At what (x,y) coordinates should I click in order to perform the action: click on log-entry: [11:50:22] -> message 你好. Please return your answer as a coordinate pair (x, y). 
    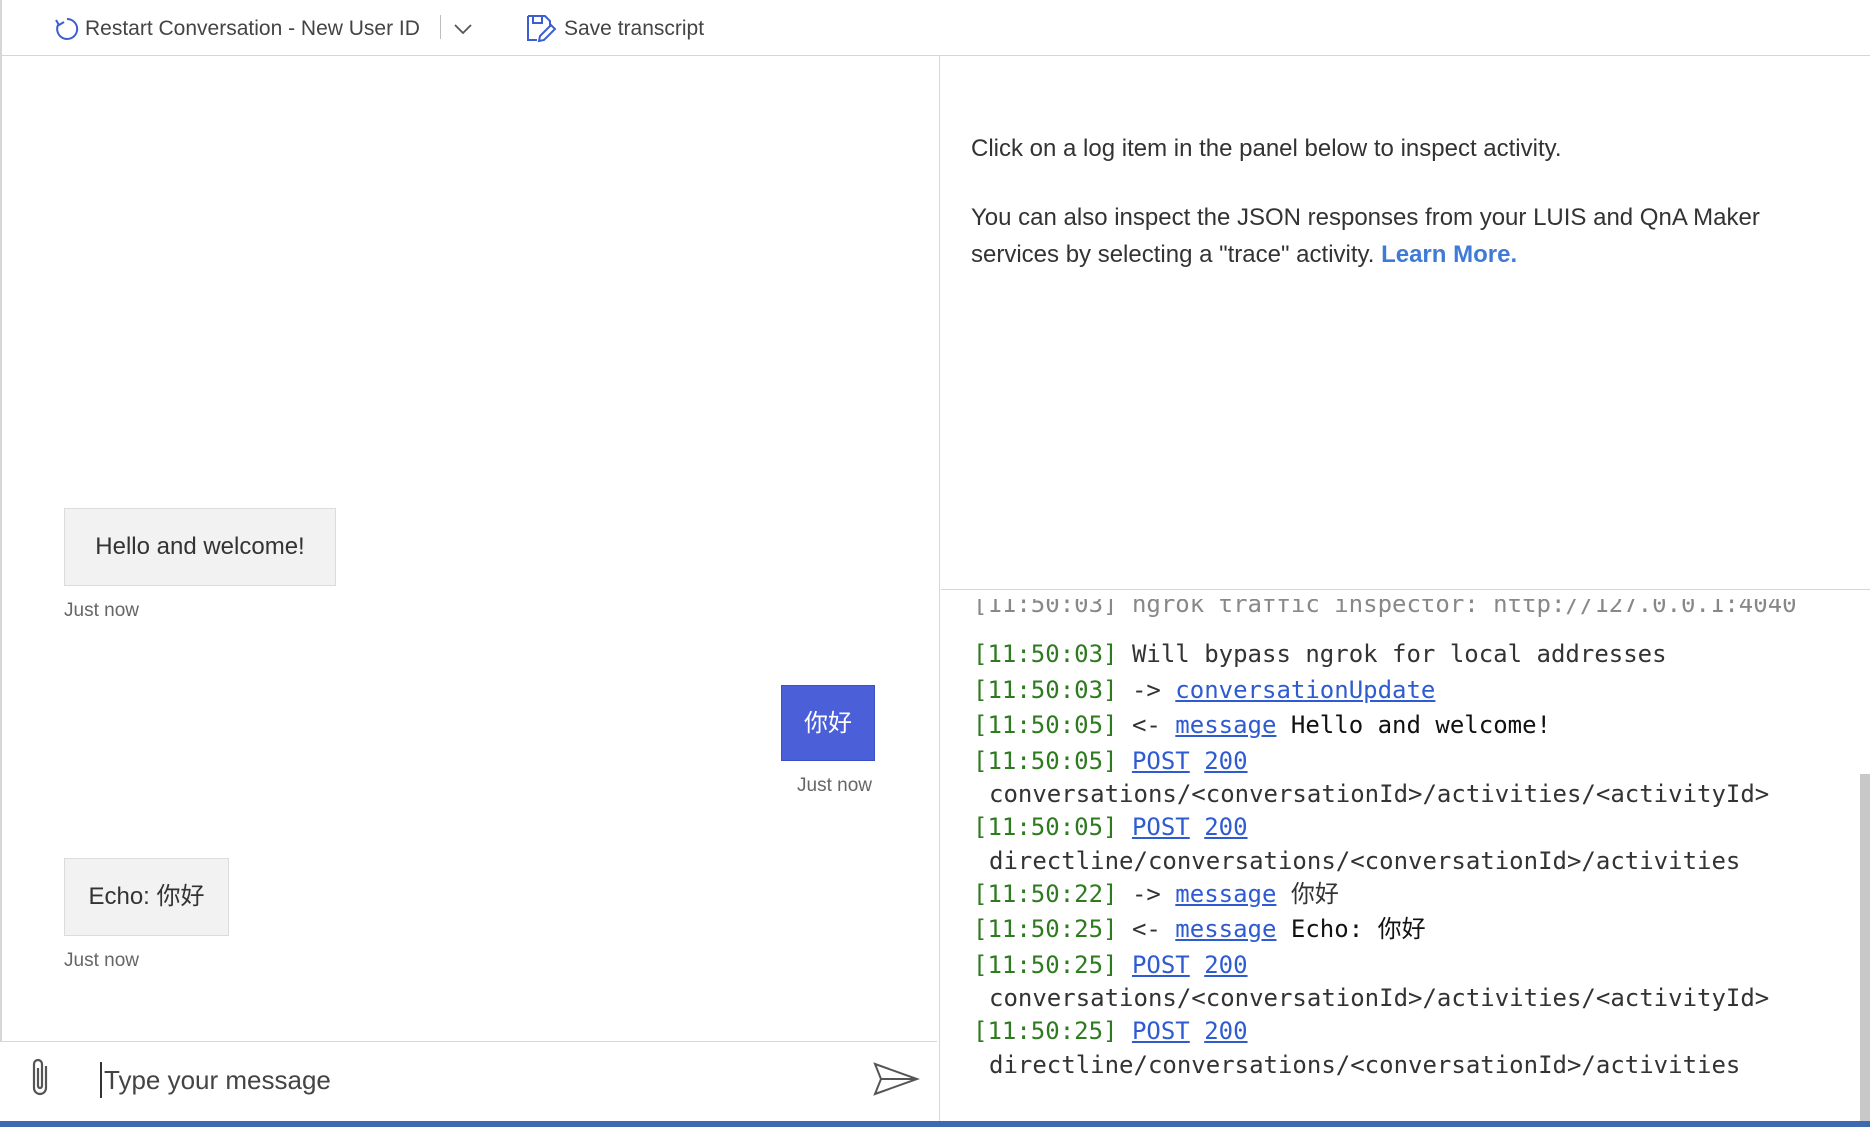
    Looking at the image, I should click on (1408, 895).